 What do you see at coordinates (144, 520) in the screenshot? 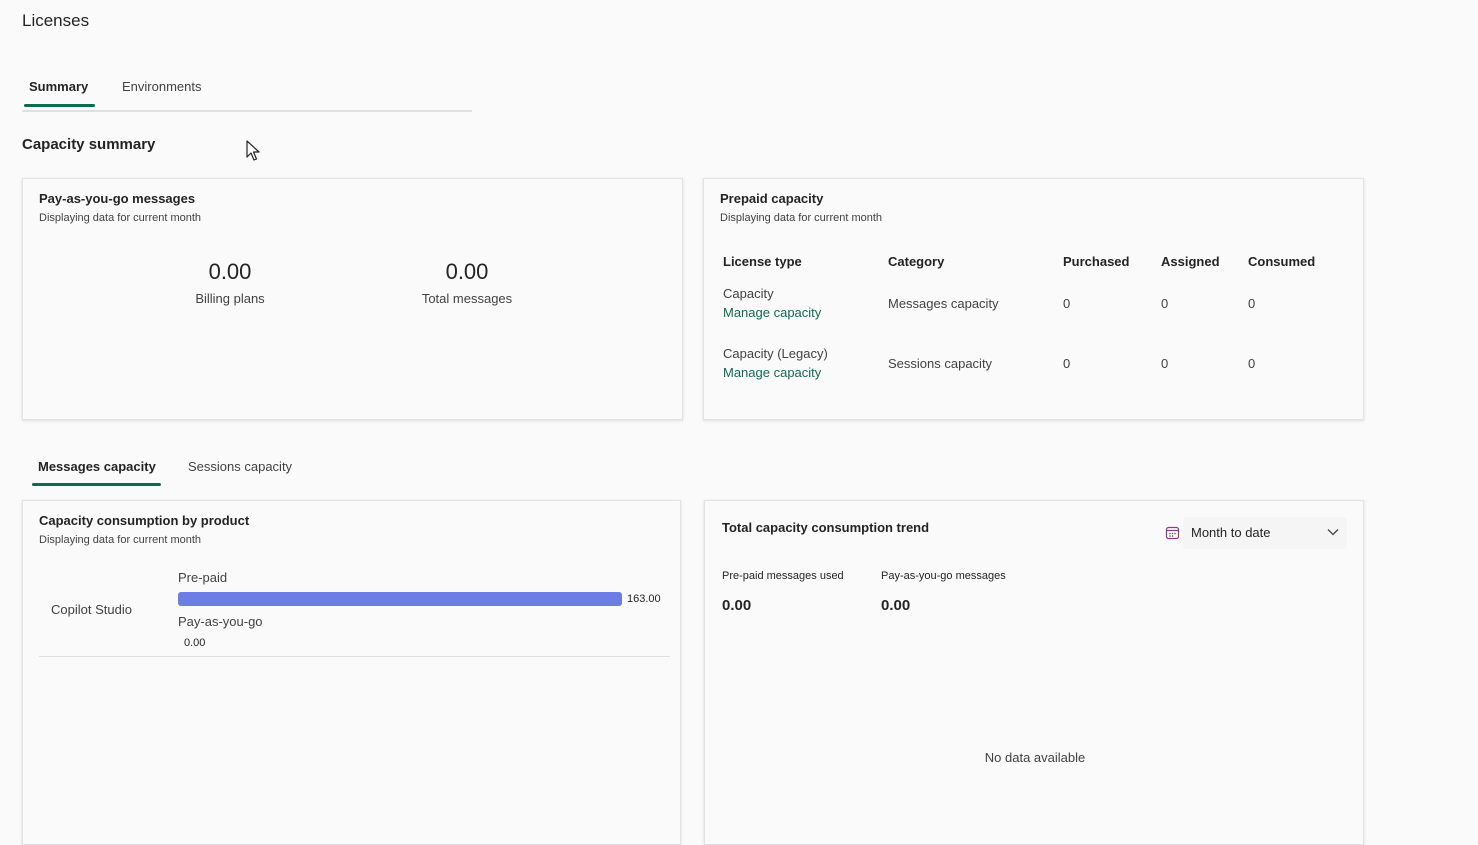
I see `consumption-card-title: Capacity consumption by product` at bounding box center [144, 520].